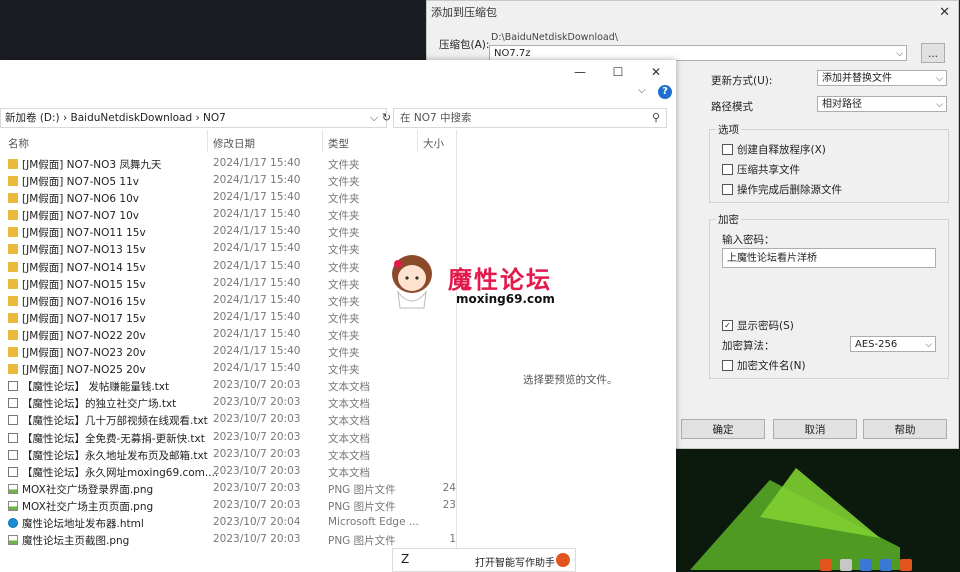 The height and width of the screenshot is (572, 960). I want to click on cancel-button: 取消, so click(815, 429).